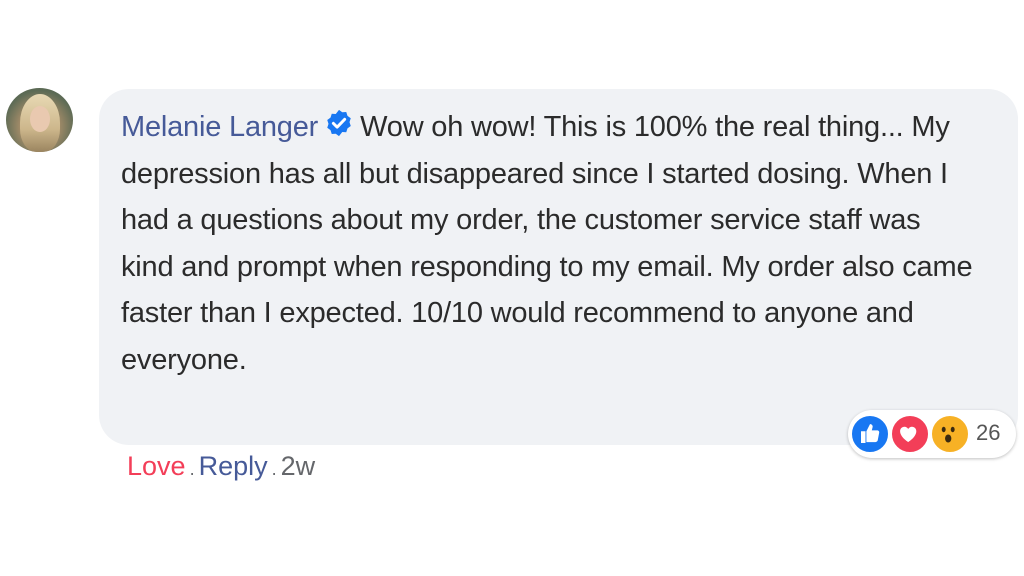 Image resolution: width=1024 pixels, height=576 pixels. I want to click on reactions-summary: 26, so click(933, 435).